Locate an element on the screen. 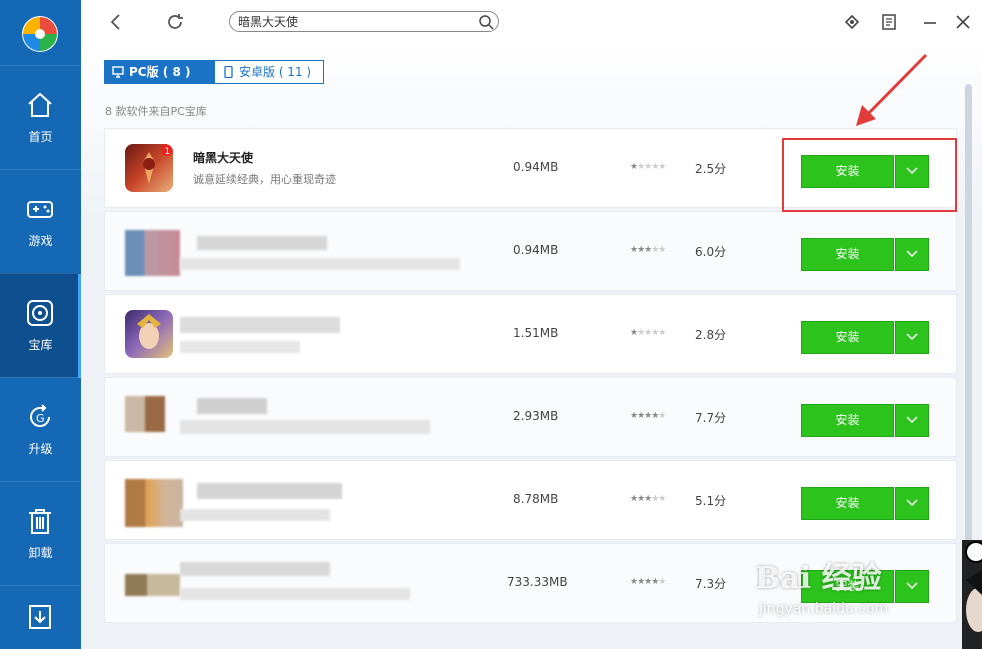 The width and height of the screenshot is (982, 649). search-input is located at coordinates (355, 21).